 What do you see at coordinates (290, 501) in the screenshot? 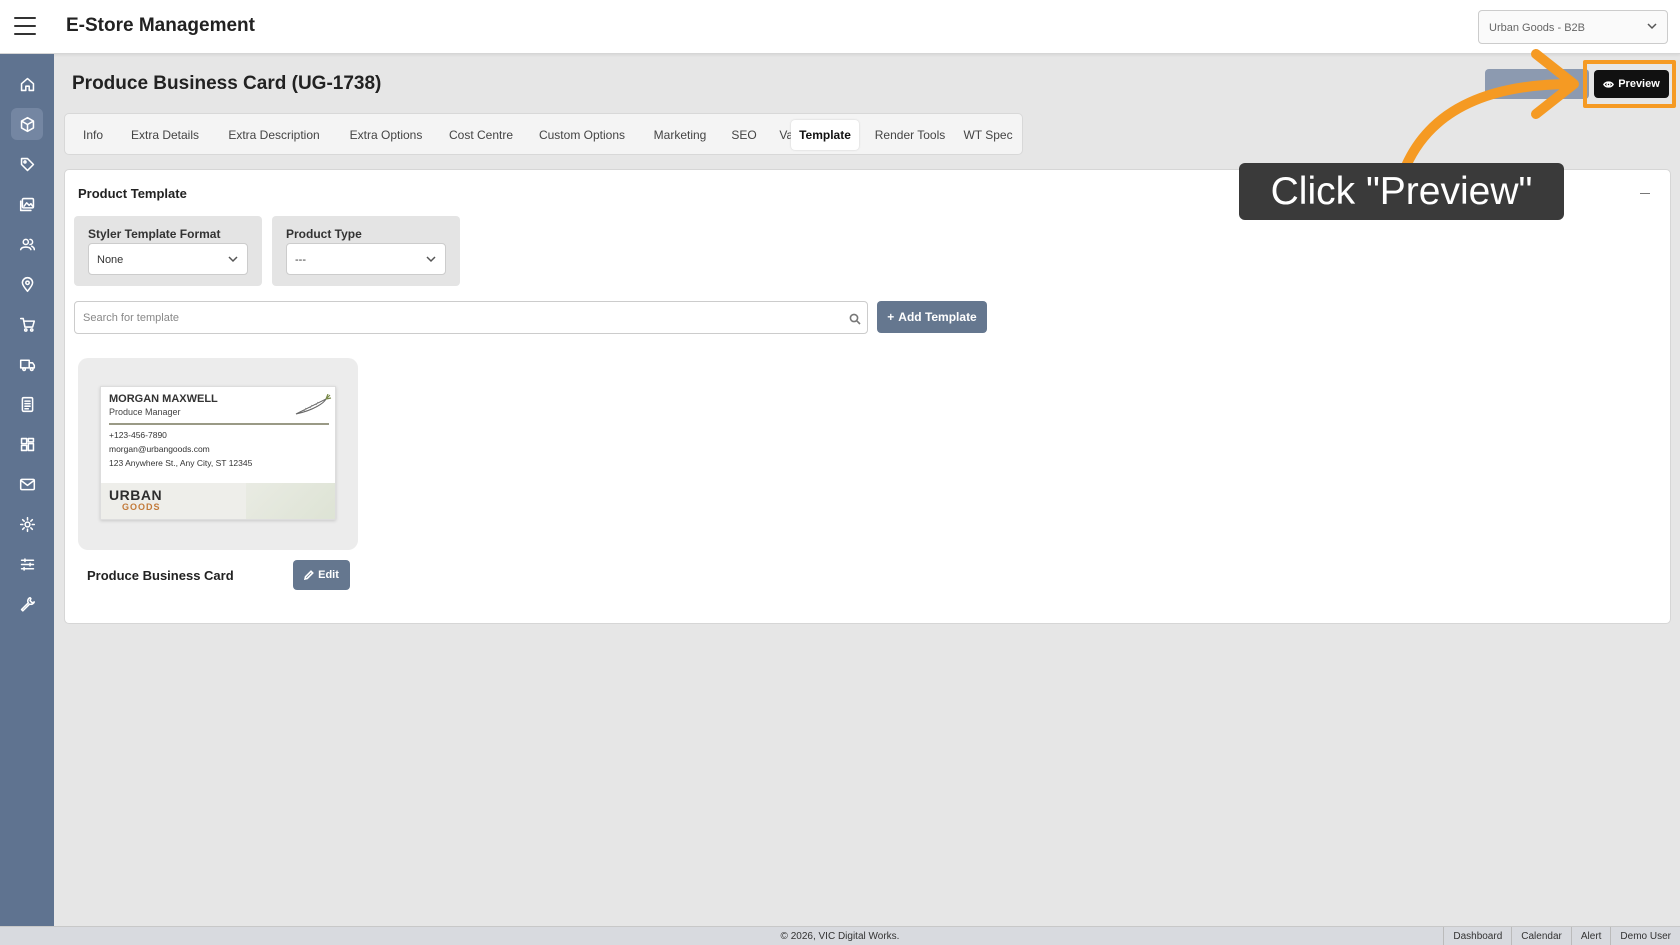
I see `card-footer-pattern` at bounding box center [290, 501].